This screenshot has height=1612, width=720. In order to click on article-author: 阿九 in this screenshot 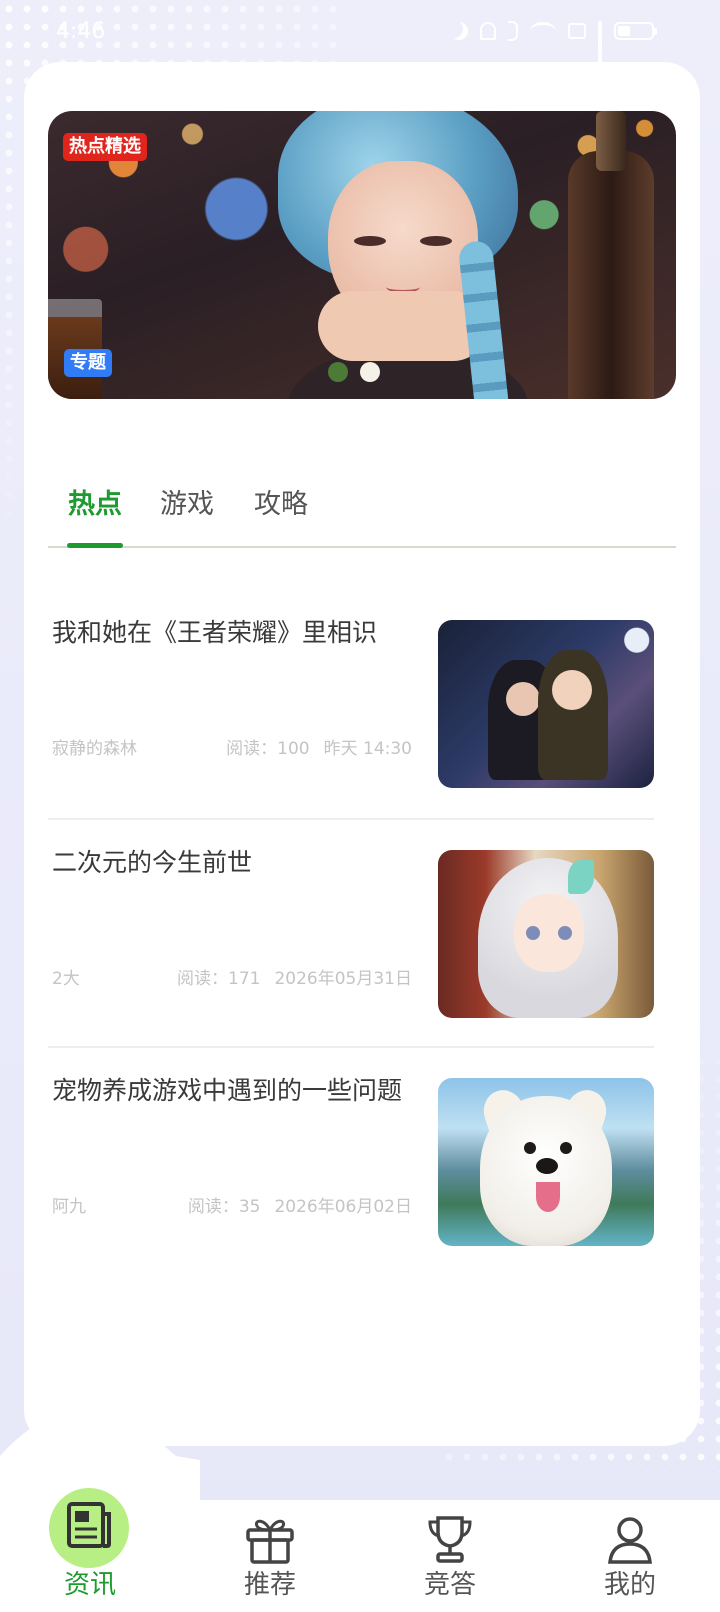, I will do `click(69, 1207)`.